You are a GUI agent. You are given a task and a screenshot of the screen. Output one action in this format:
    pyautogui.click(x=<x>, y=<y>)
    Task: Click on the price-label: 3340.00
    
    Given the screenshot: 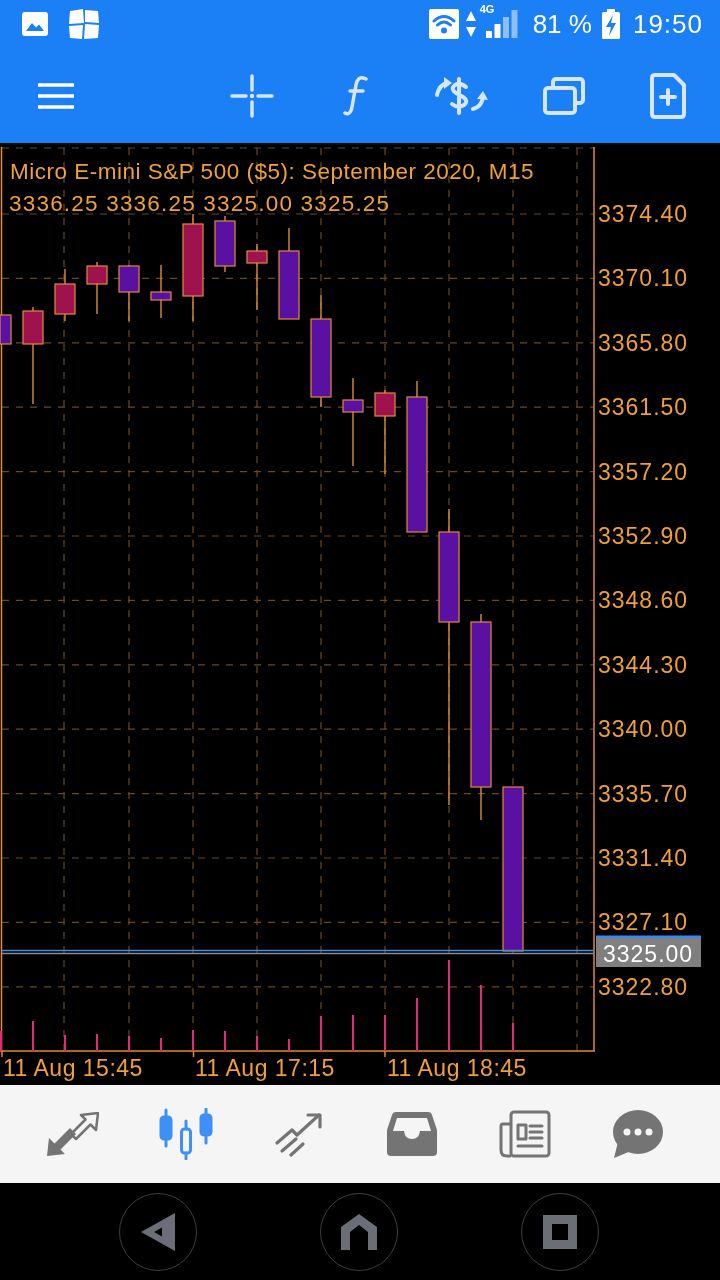 What is the action you would take?
    pyautogui.click(x=643, y=729)
    